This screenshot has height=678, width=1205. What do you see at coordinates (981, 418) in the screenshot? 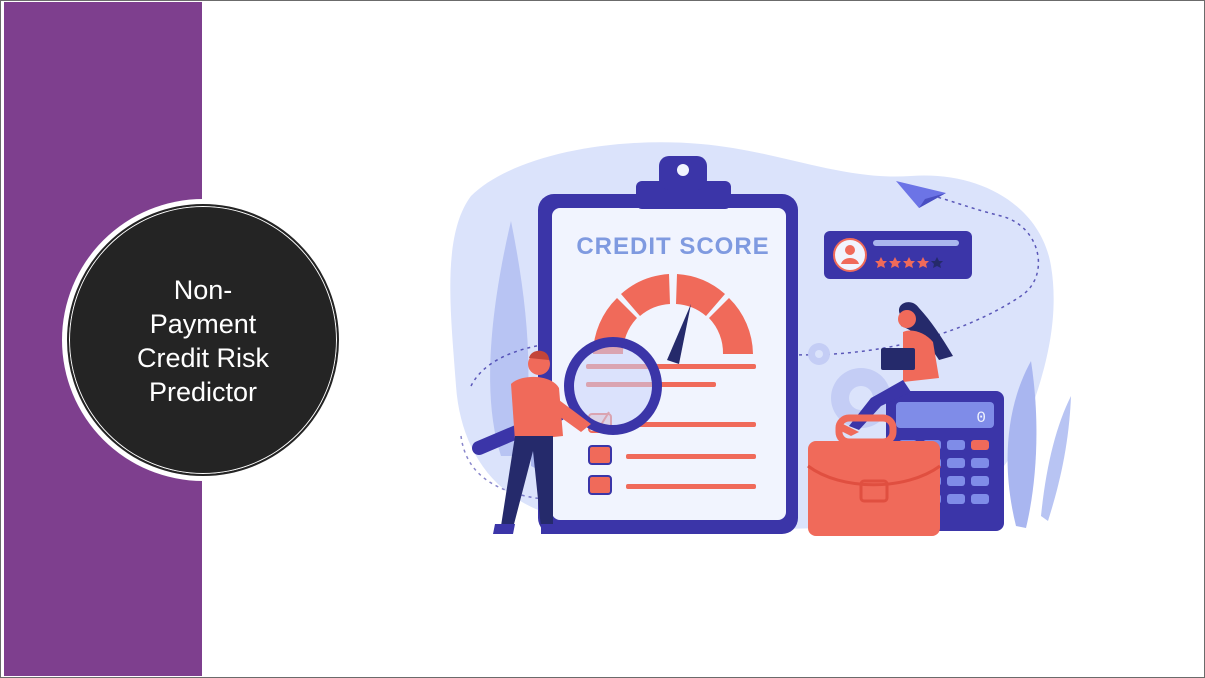
I see `calculator-display: 0` at bounding box center [981, 418].